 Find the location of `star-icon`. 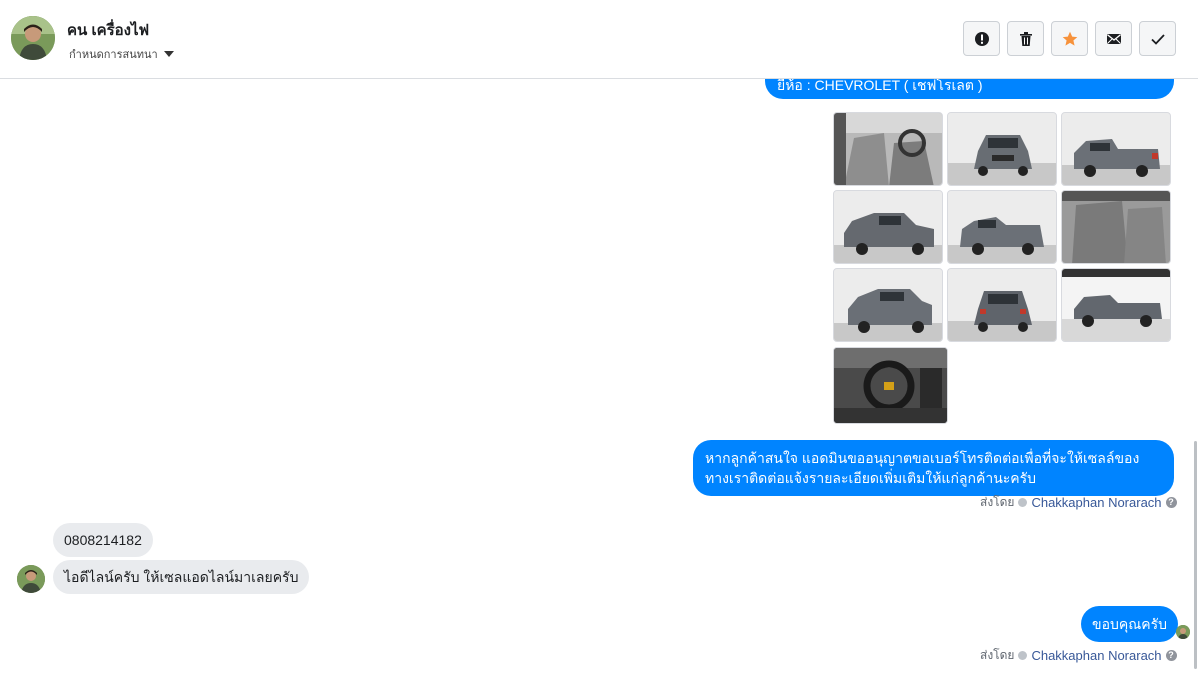

star-icon is located at coordinates (1069, 38).